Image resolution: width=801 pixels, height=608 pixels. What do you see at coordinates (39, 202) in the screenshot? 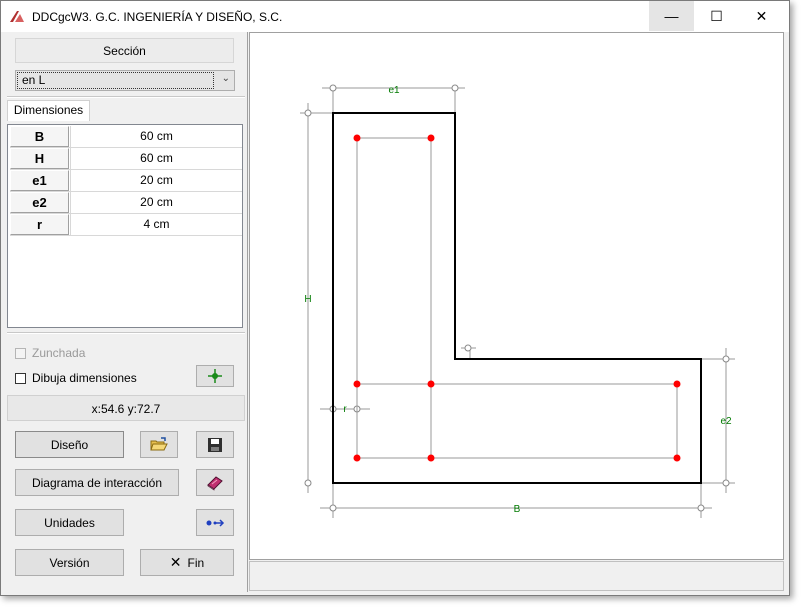
I see `dimension-name: e2` at bounding box center [39, 202].